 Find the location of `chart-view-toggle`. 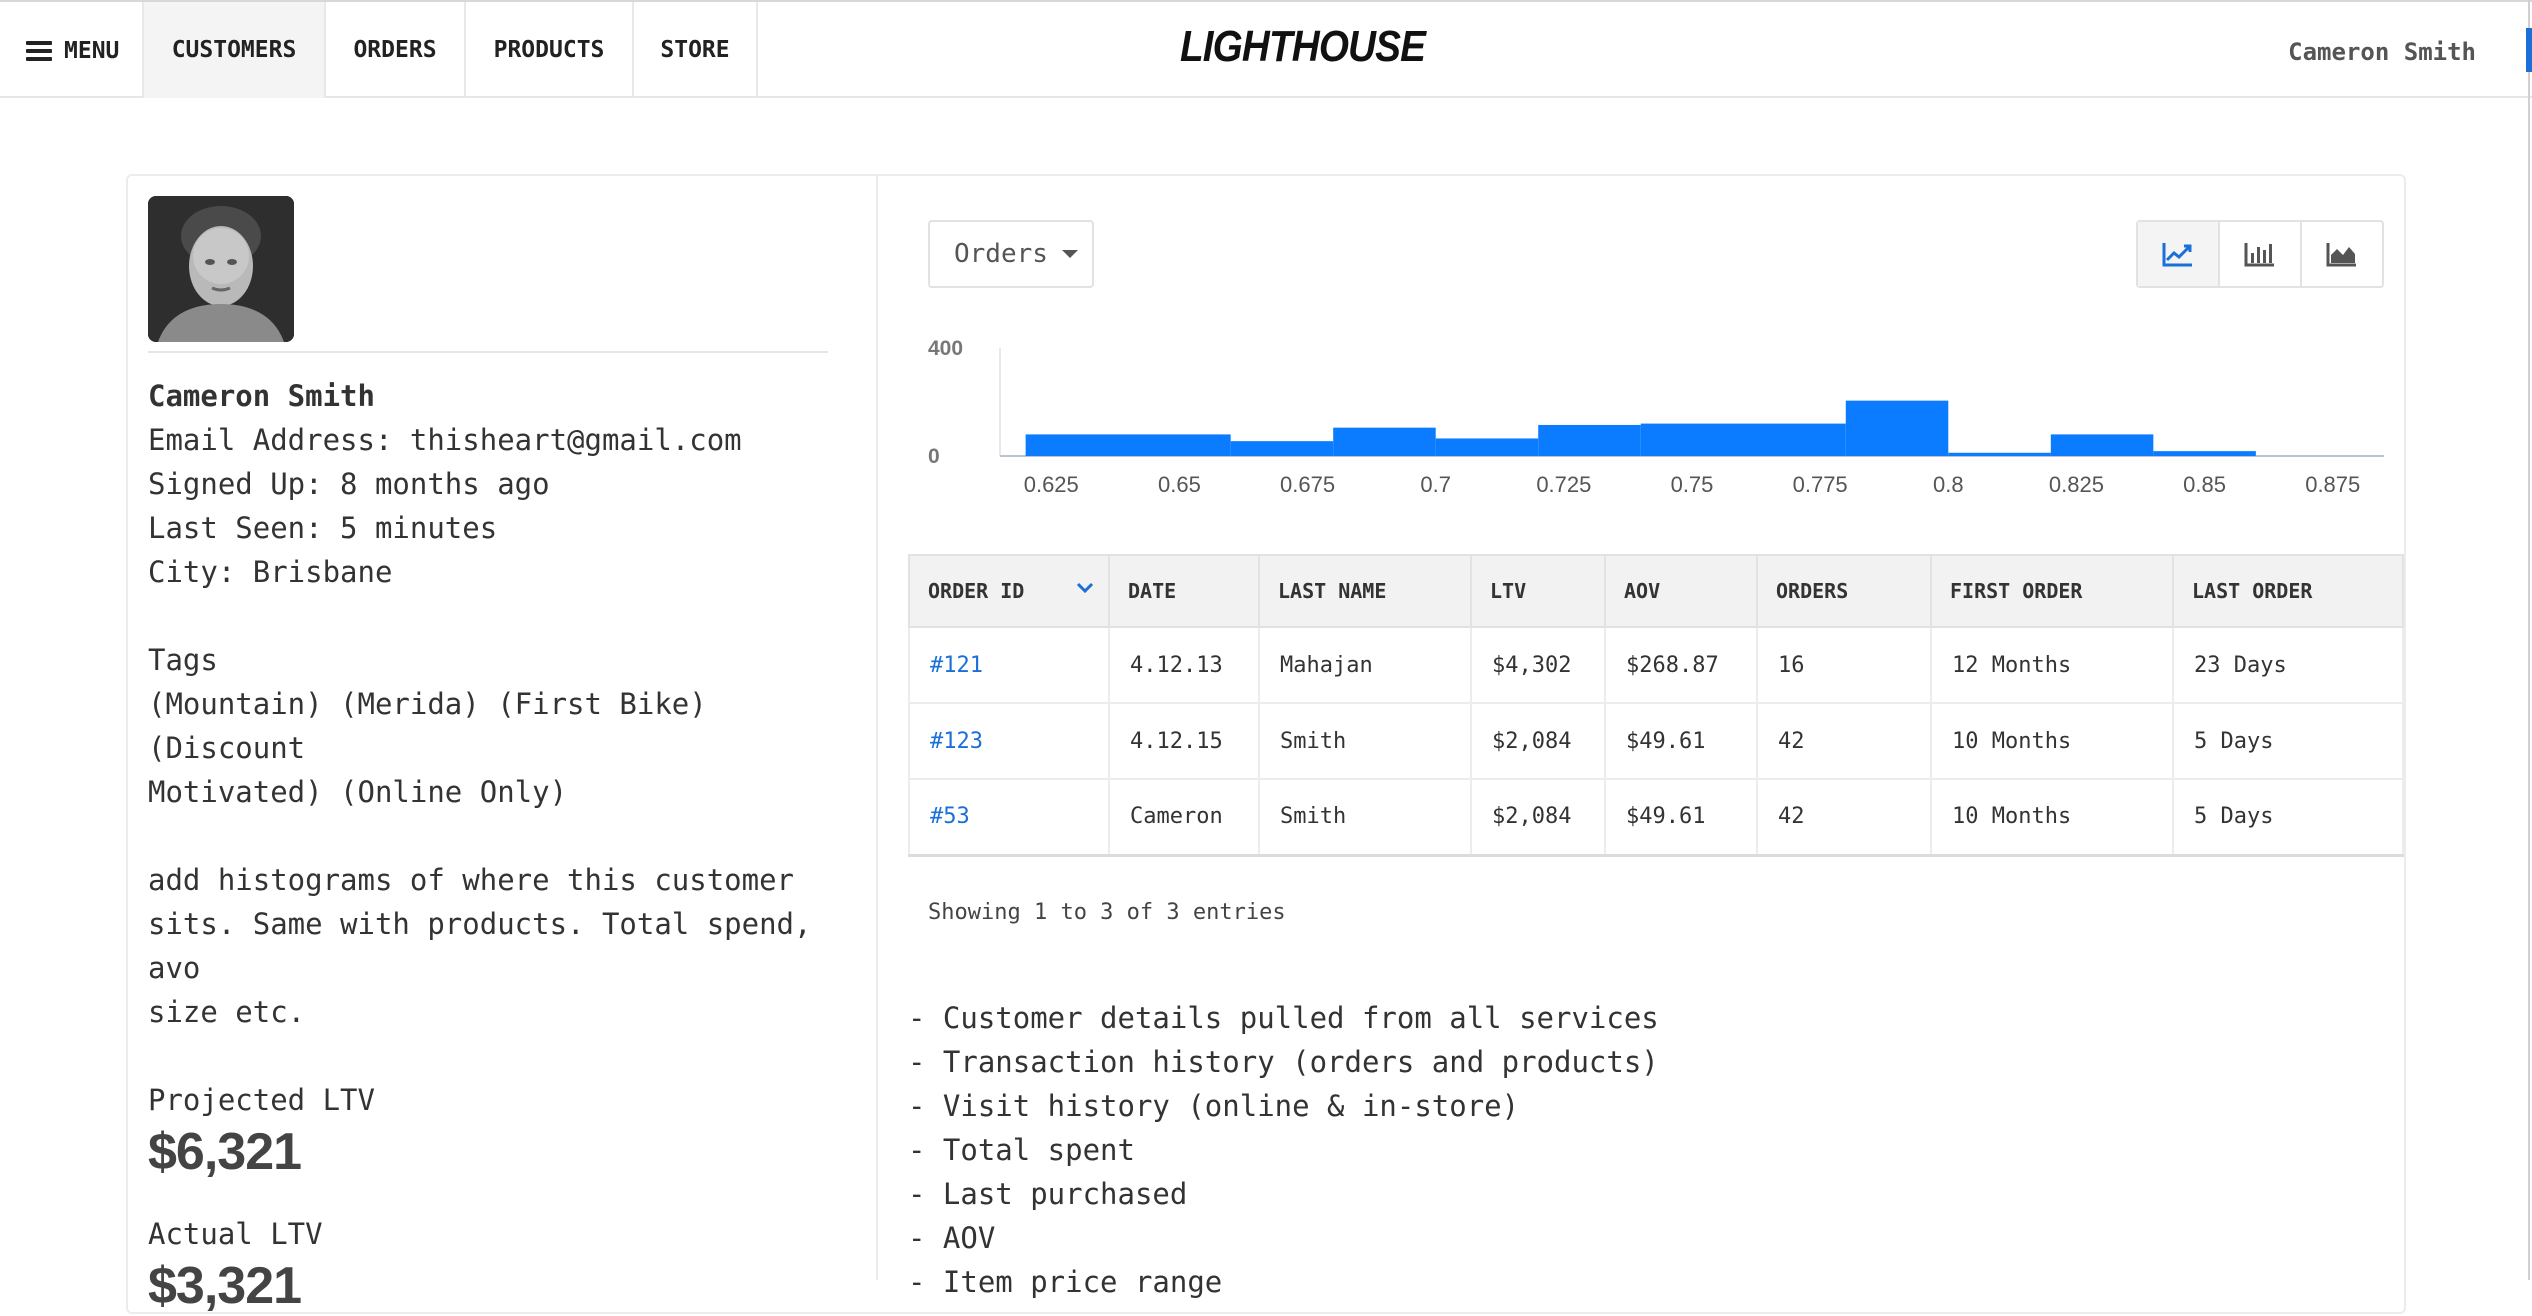

chart-view-toggle is located at coordinates (2260, 254).